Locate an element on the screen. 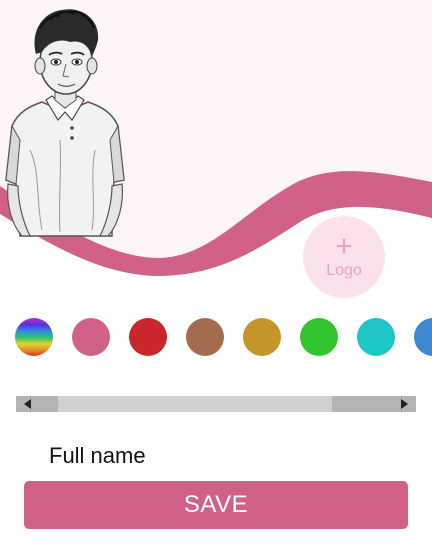 The height and width of the screenshot is (547, 432). add-logo-button: + Logo is located at coordinates (344, 257).